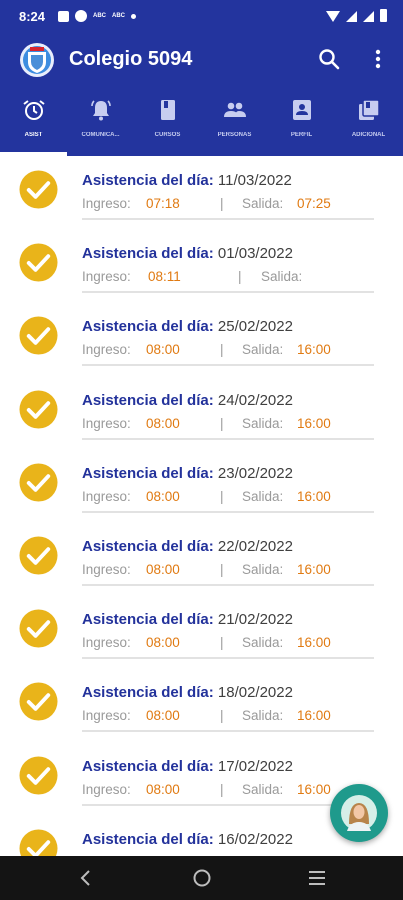 The height and width of the screenshot is (900, 403). Describe the element at coordinates (97, 16) in the screenshot. I see `notification-icons: ABC ABC` at that location.